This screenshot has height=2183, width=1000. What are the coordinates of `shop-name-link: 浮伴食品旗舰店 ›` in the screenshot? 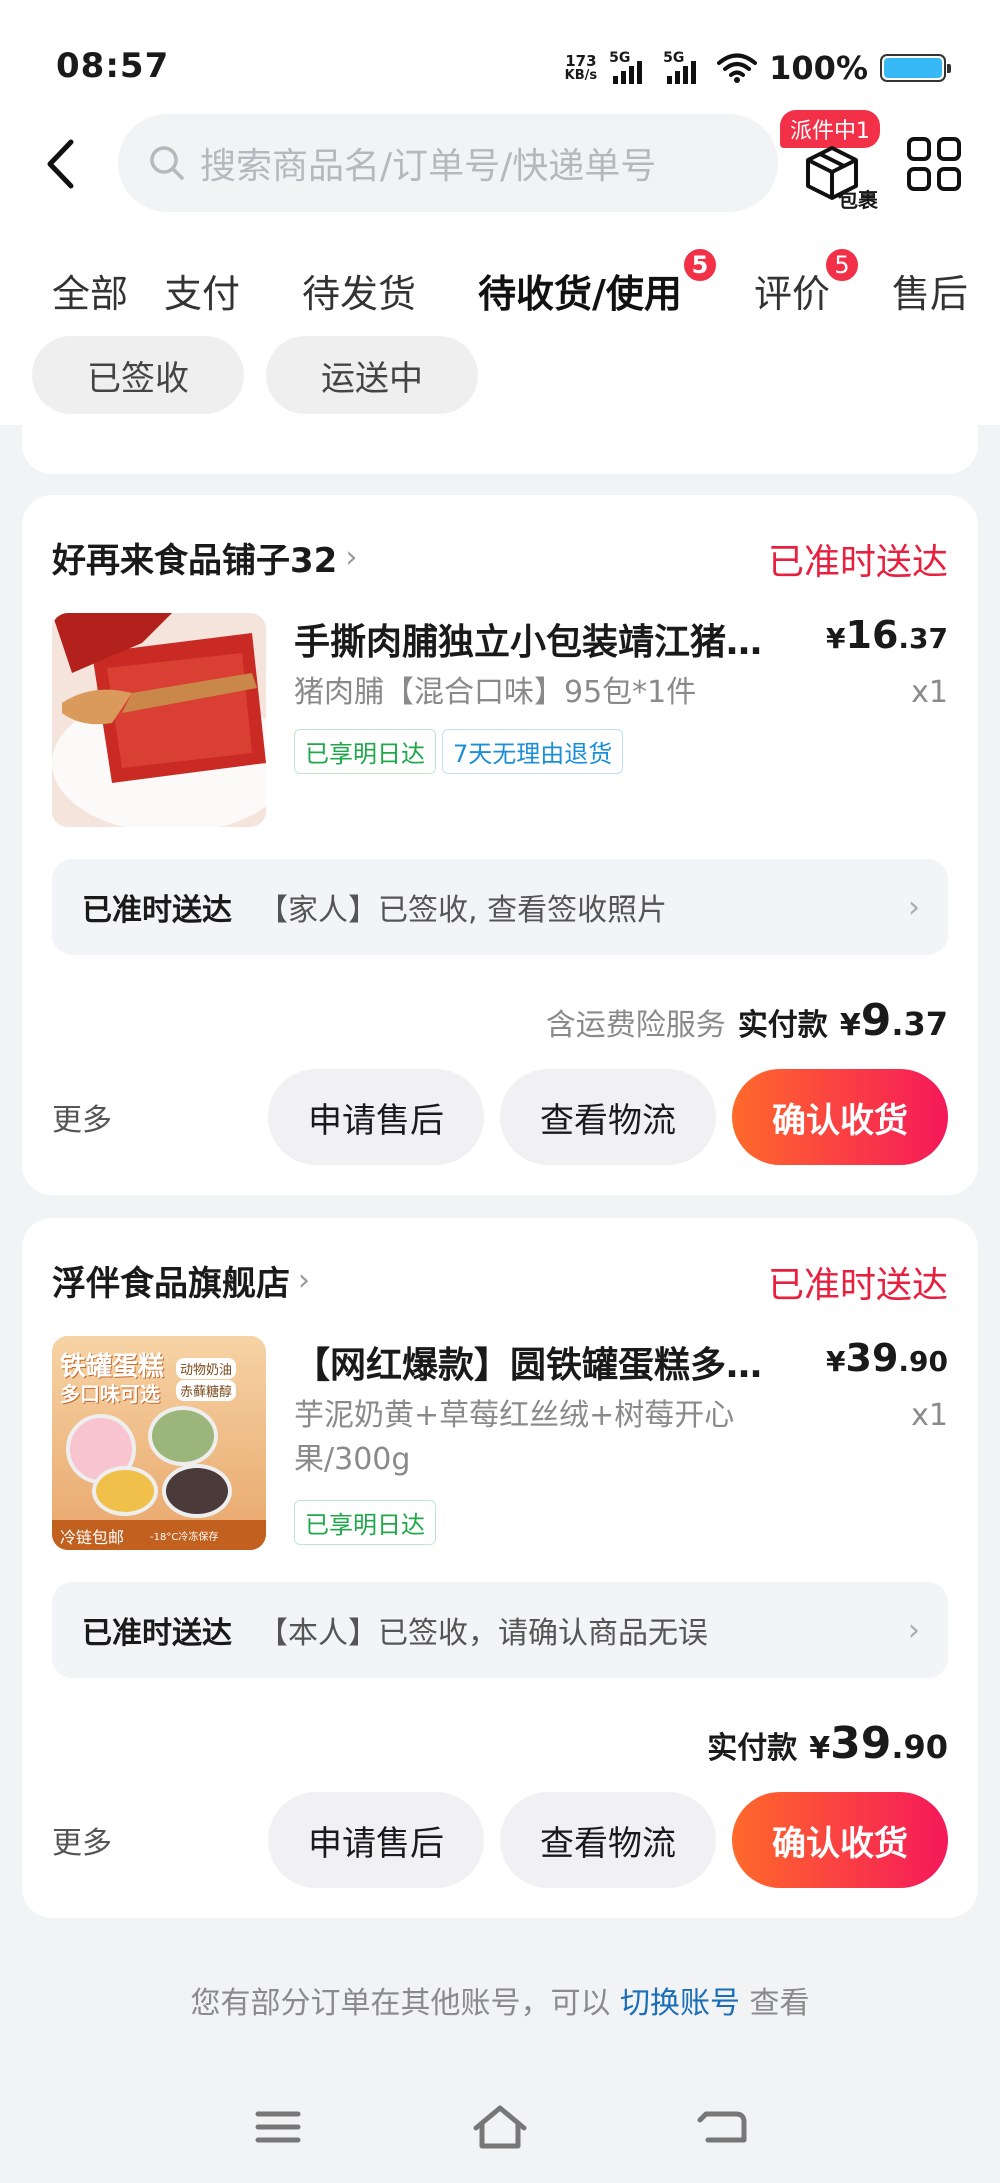 It's located at (181, 1280).